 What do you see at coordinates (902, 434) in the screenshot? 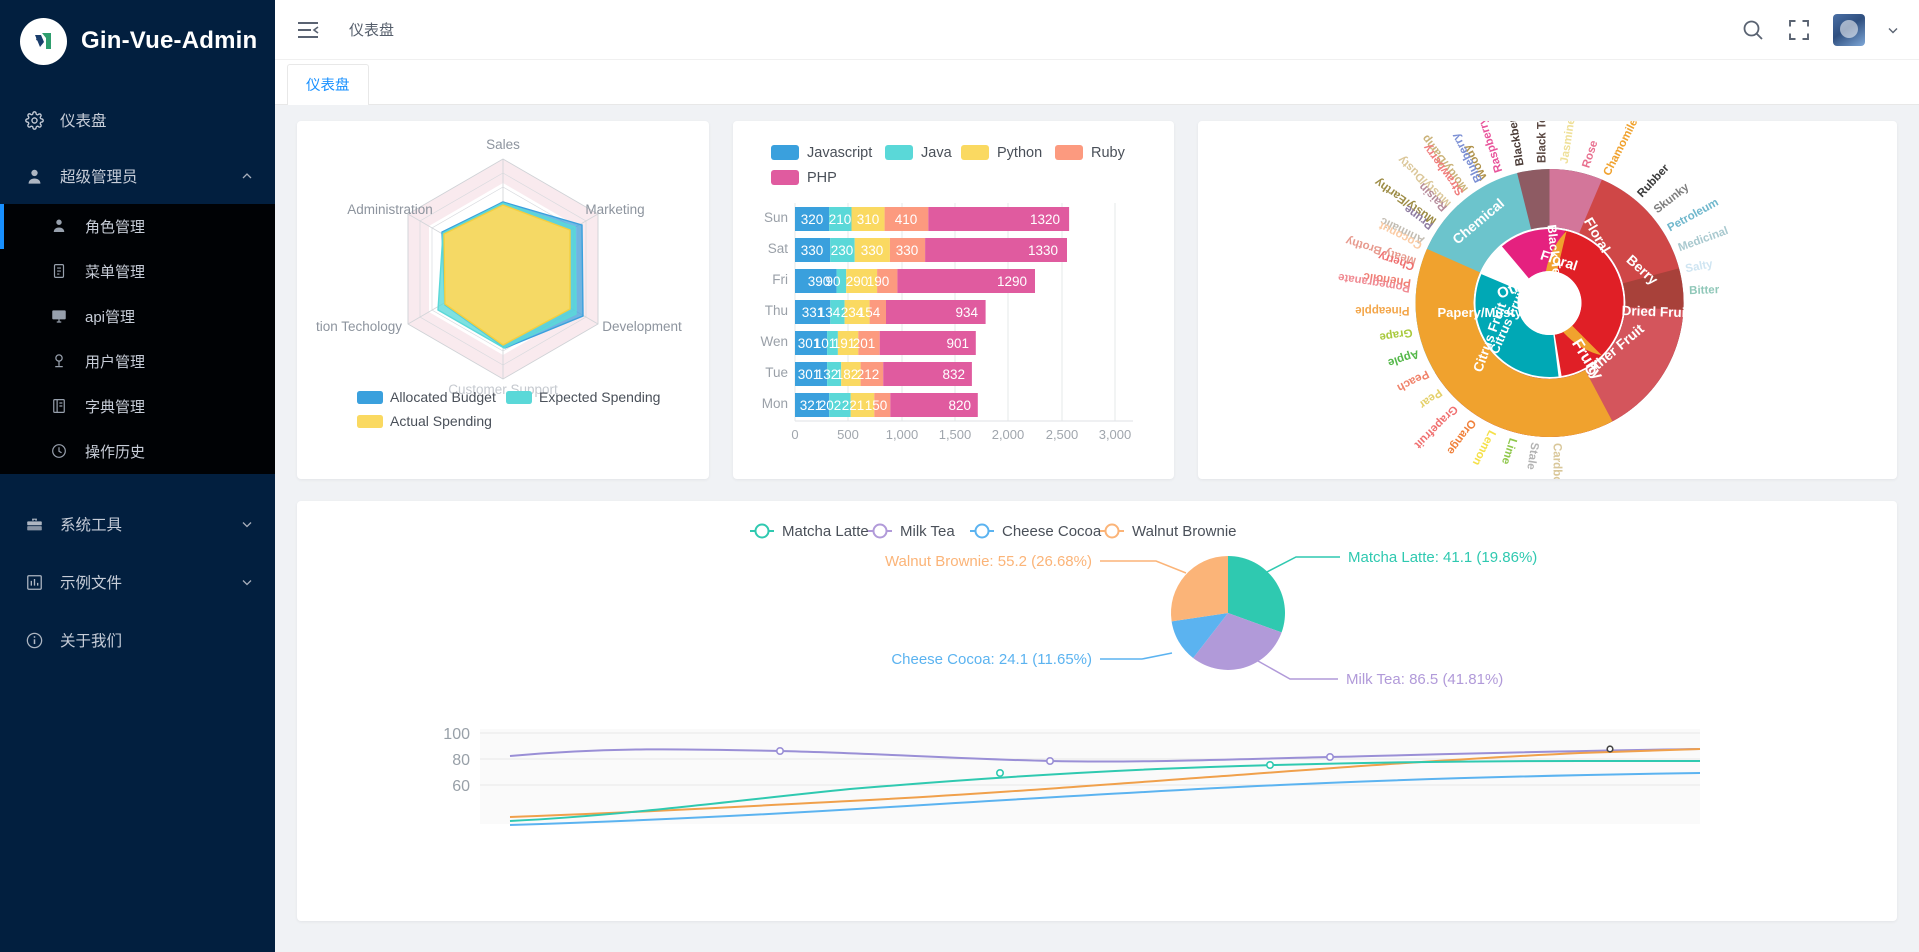
I see `x-tick-label: 1,000` at bounding box center [902, 434].